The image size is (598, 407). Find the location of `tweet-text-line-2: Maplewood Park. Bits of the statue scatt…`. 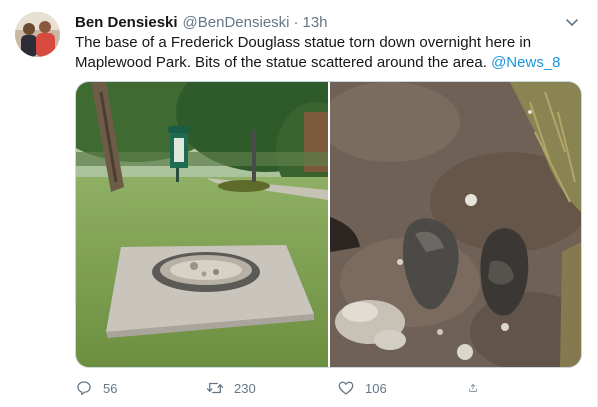

tweet-text-line-2: Maplewood Park. Bits of the statue scatt… is located at coordinates (283, 62).